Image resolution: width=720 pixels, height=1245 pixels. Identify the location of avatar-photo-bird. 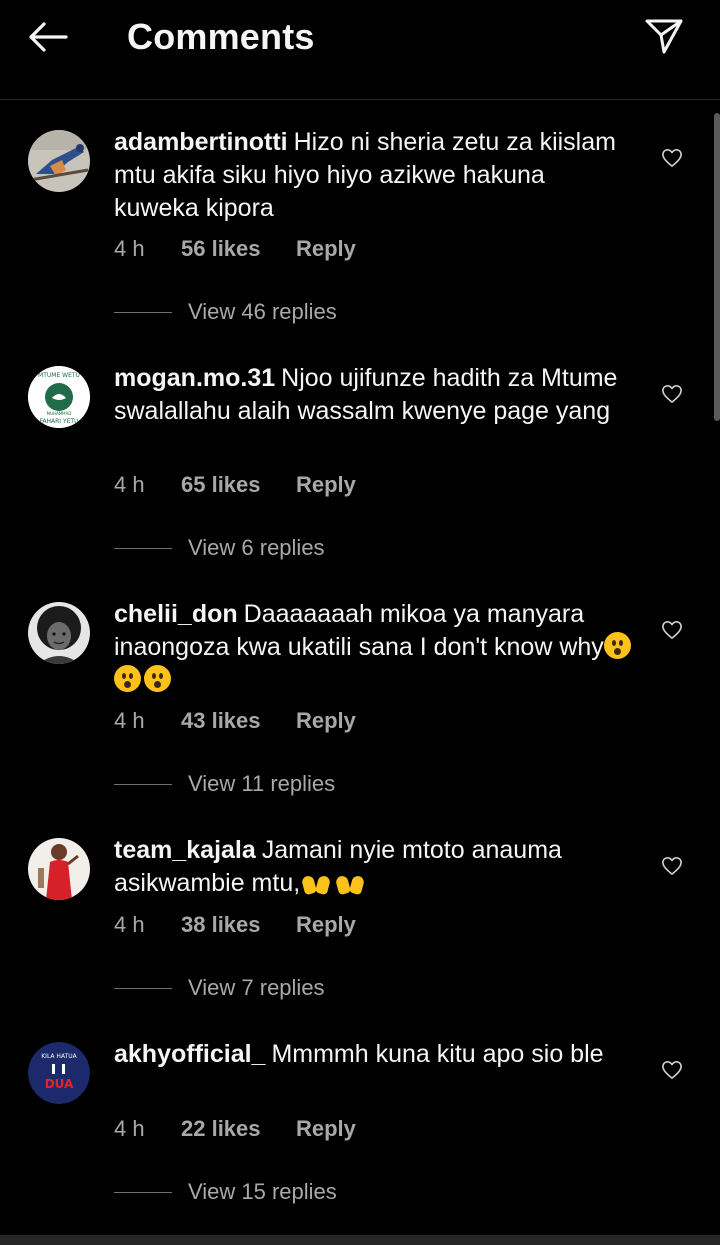
(59, 161).